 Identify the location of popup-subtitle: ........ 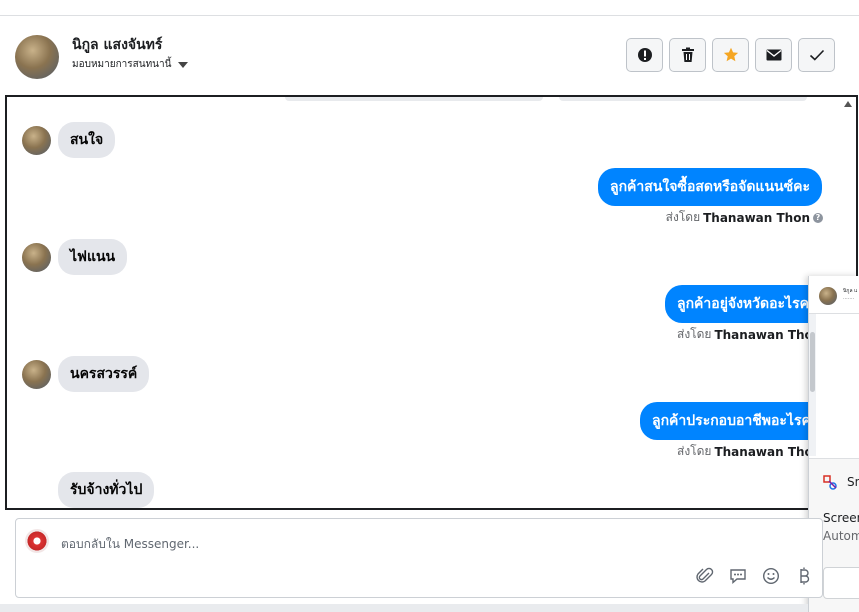
(849, 298).